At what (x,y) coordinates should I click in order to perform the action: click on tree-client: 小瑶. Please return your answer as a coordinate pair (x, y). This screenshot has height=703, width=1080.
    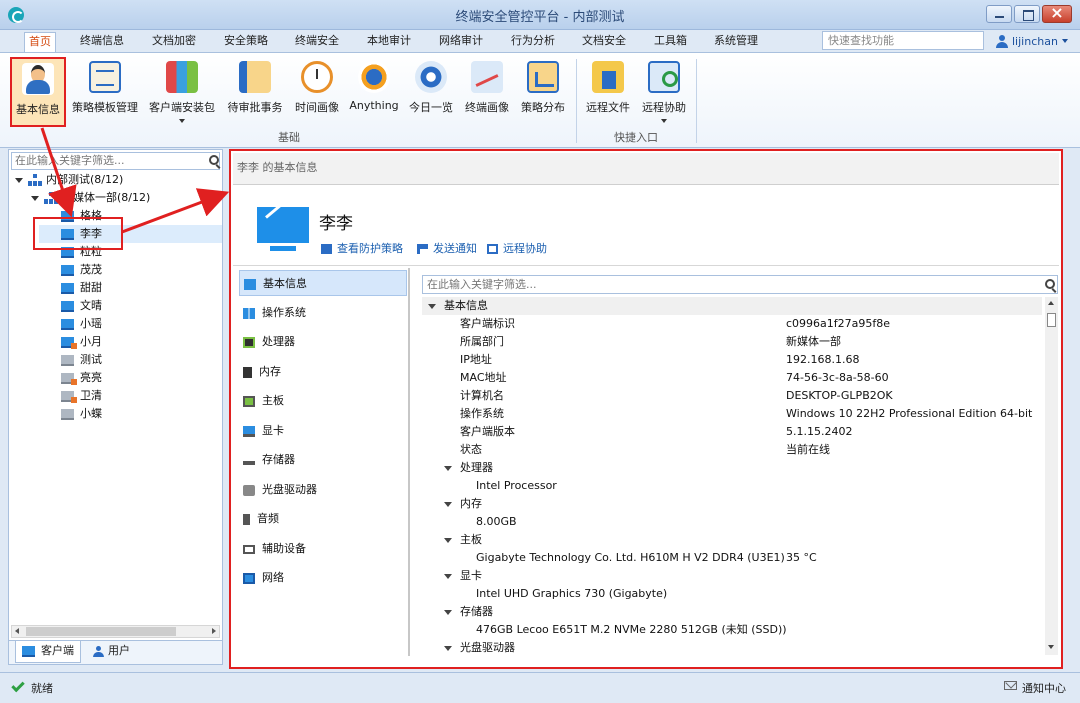
    Looking at the image, I should click on (81, 324).